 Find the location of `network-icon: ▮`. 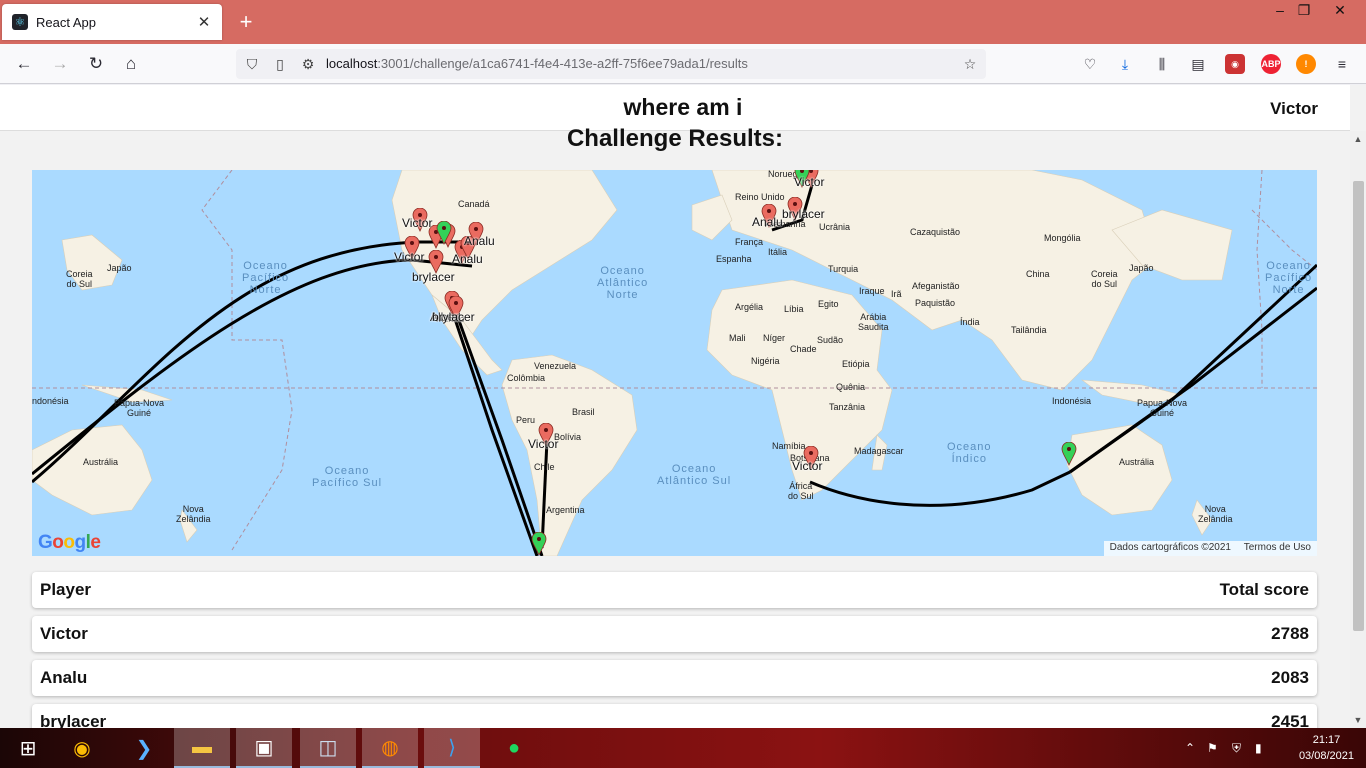

network-icon: ▮ is located at coordinates (1258, 748).